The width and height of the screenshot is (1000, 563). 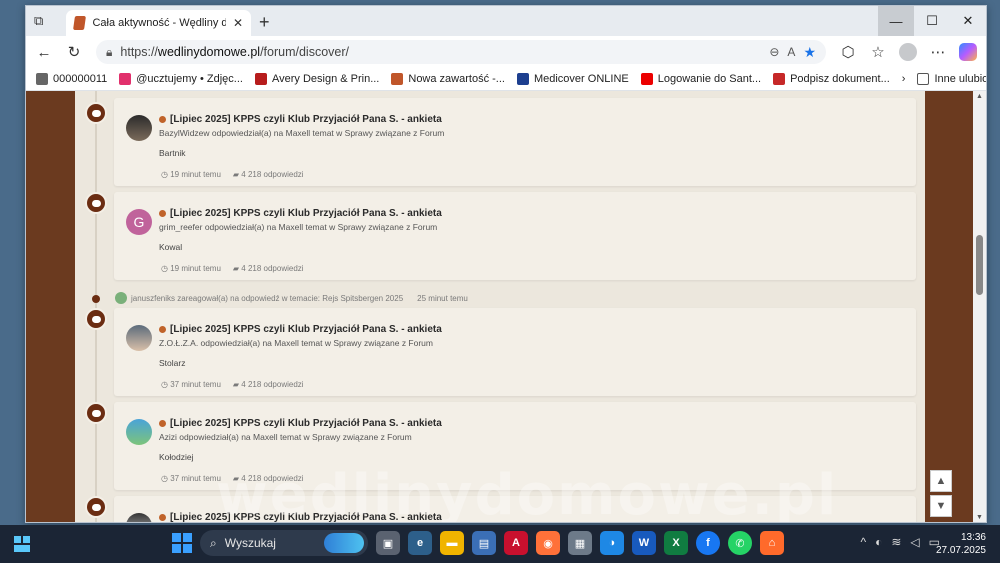 I want to click on reaction-icon, so click(x=121, y=298).